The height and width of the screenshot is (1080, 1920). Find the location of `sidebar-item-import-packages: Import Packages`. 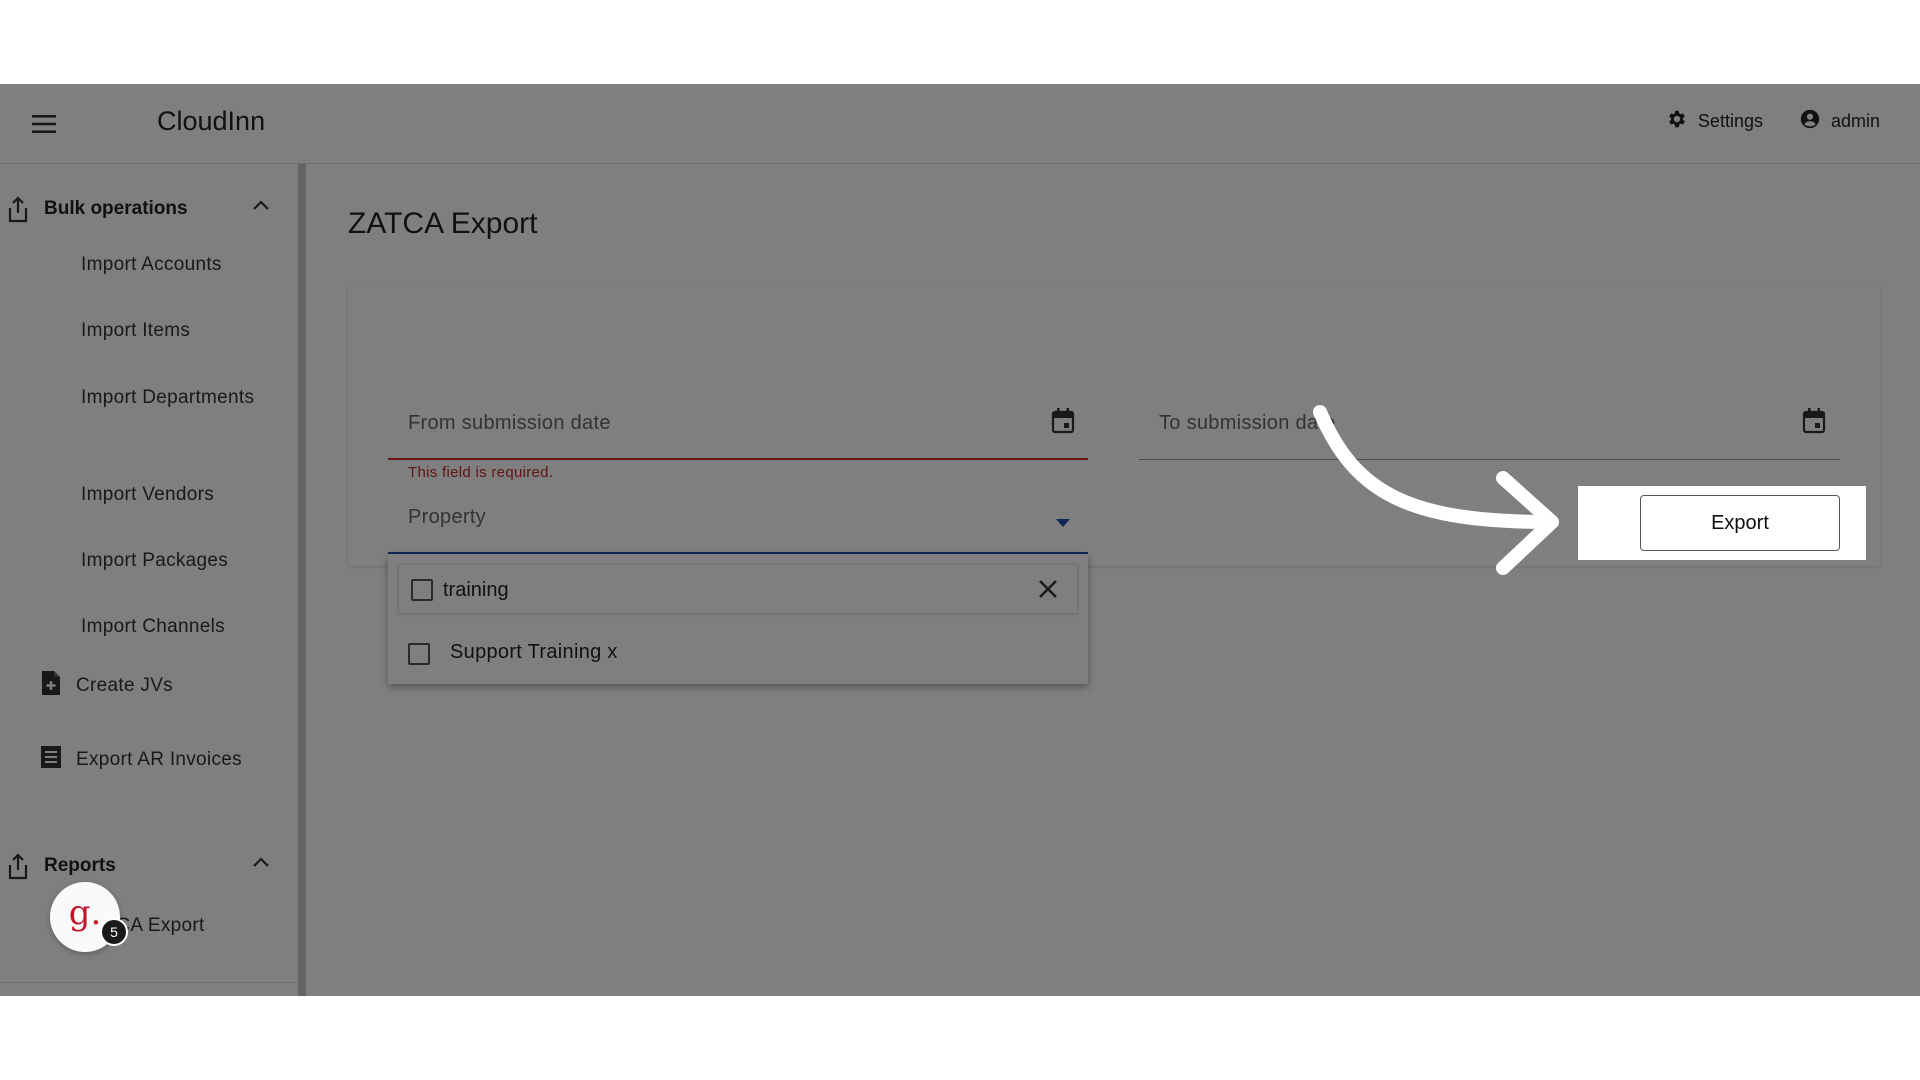

sidebar-item-import-packages: Import Packages is located at coordinates (186, 561).